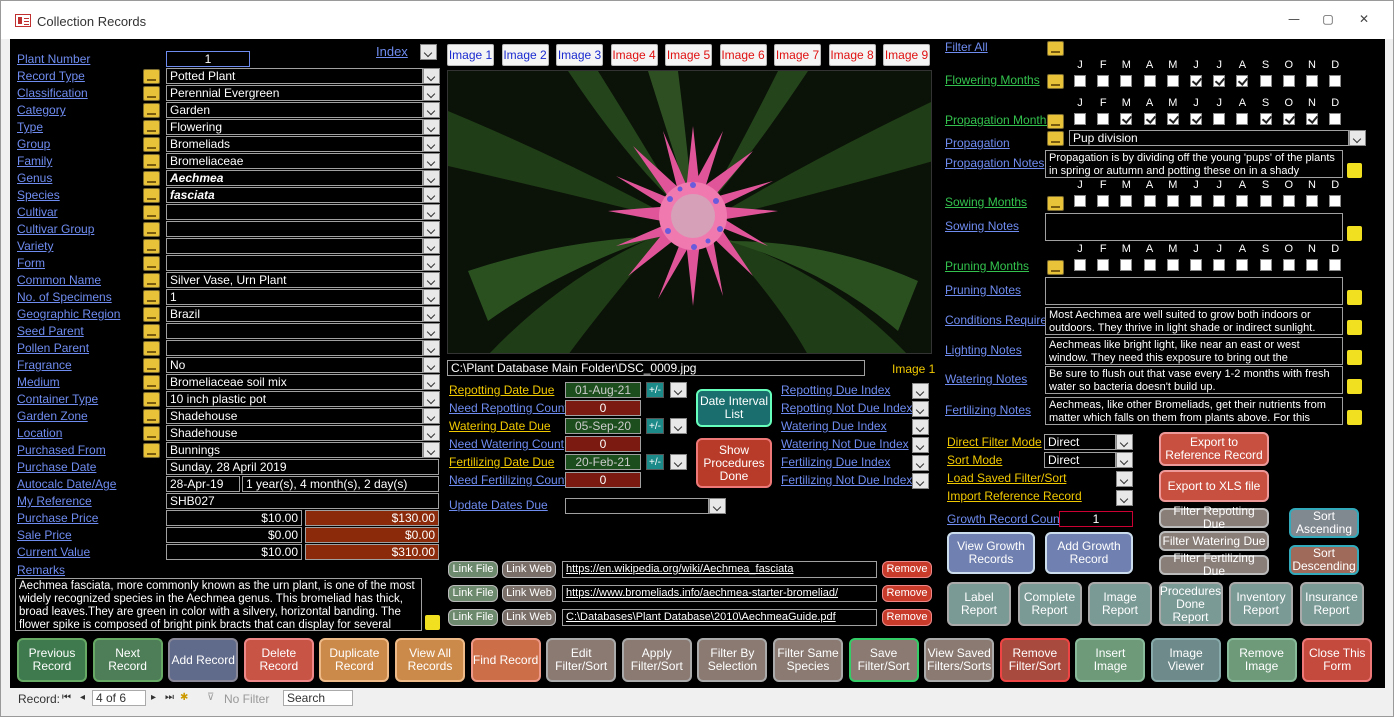 The height and width of the screenshot is (717, 1394). What do you see at coordinates (846, 408) in the screenshot?
I see `due-index-link: Repotting Not Due Index` at bounding box center [846, 408].